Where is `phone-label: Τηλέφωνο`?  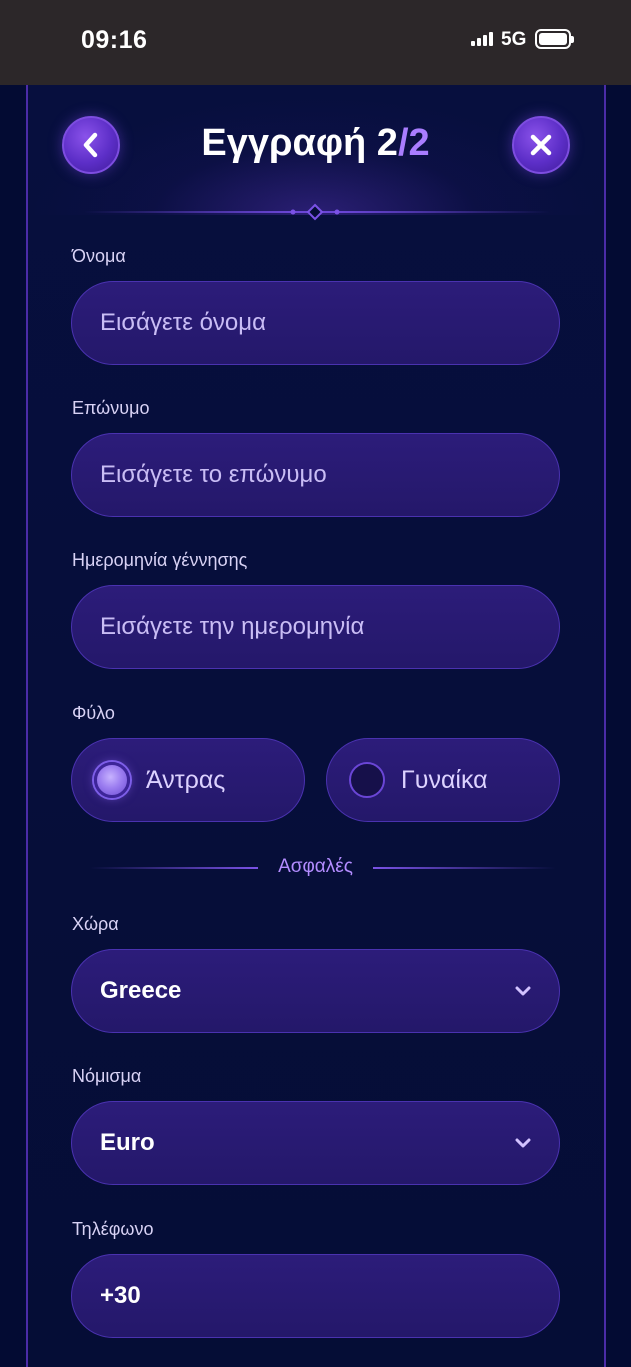
phone-label: Τηλέφωνο is located at coordinates (113, 1229).